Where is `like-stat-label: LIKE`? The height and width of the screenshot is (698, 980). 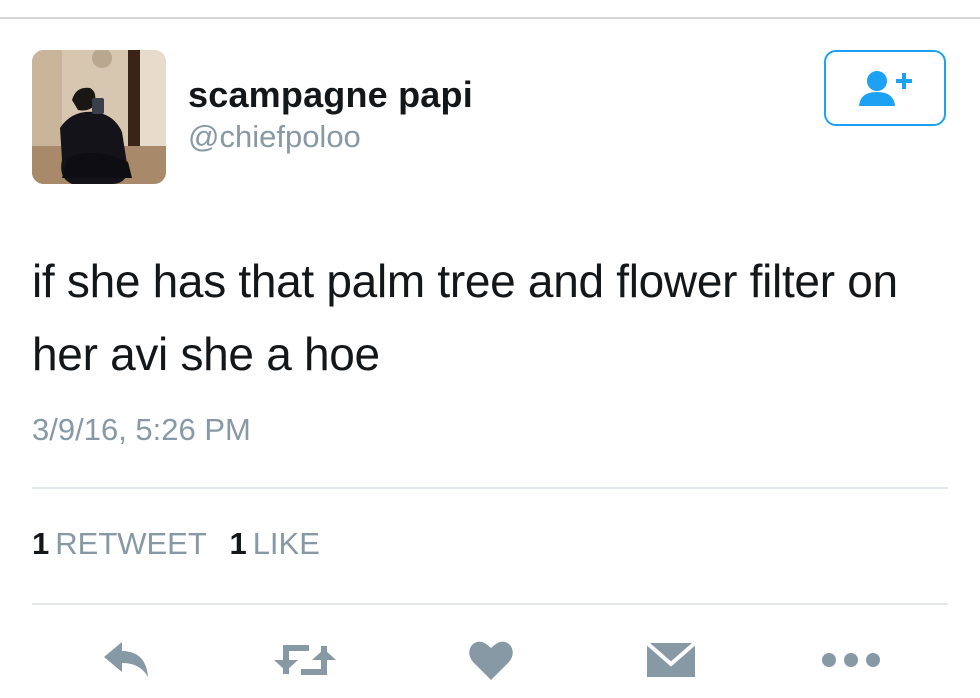
like-stat-label: LIKE is located at coordinates (286, 543).